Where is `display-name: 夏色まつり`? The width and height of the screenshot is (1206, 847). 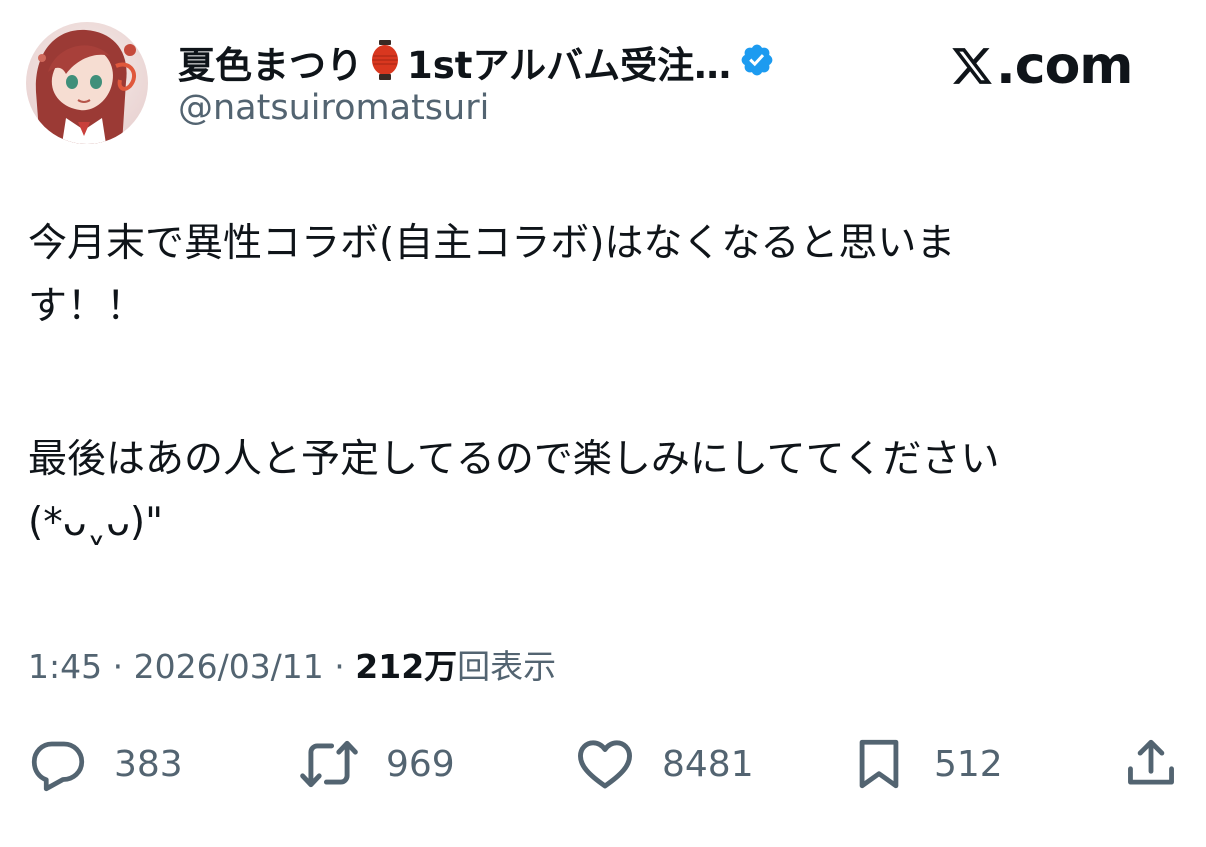
display-name: 夏色まつり is located at coordinates (270, 62).